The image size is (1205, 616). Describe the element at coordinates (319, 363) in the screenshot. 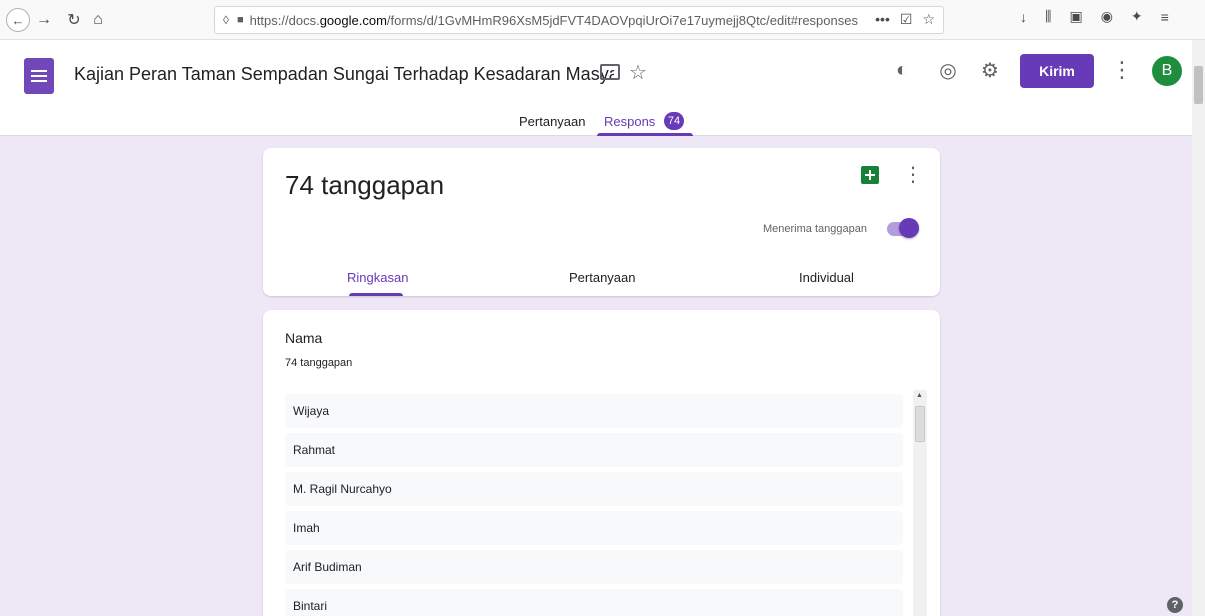

I see `question-response-count: 74 tanggapan` at that location.